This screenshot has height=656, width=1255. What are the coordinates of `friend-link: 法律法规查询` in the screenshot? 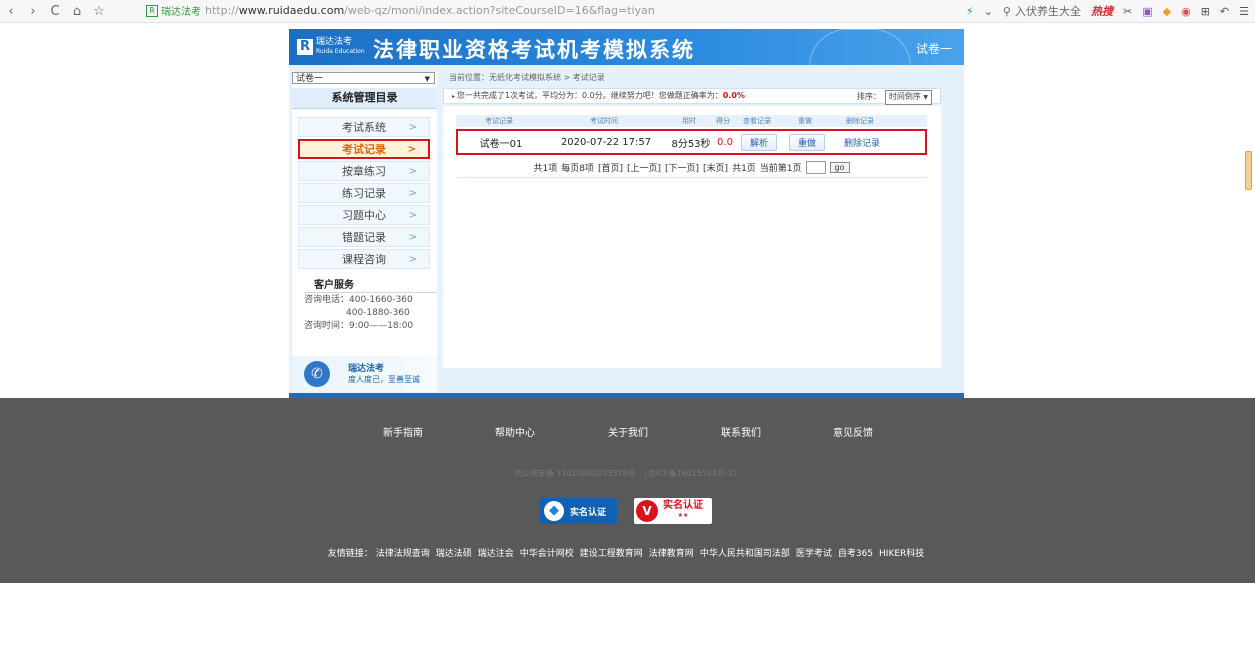 It's located at (403, 554).